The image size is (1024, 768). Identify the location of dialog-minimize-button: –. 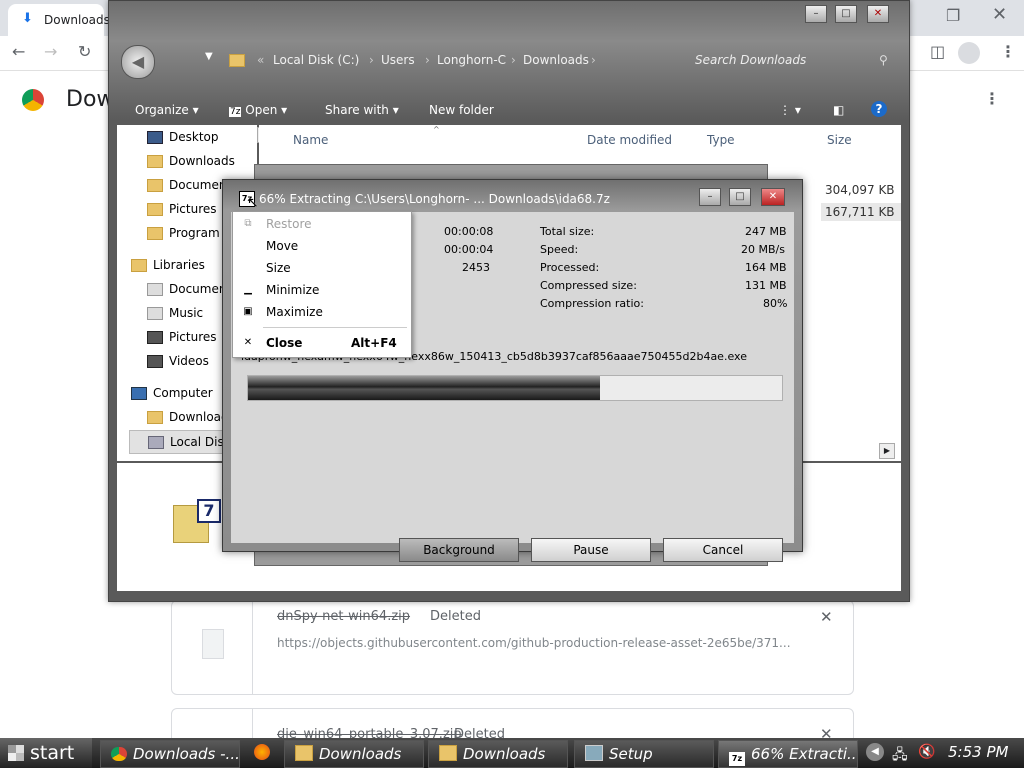
(710, 197).